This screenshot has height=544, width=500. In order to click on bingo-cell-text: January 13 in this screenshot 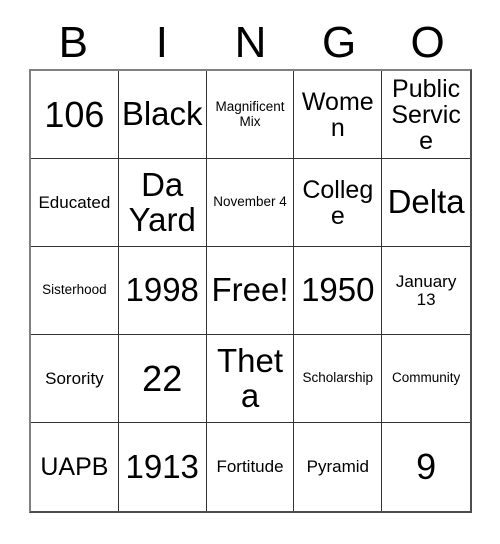, I will do `click(426, 290)`.